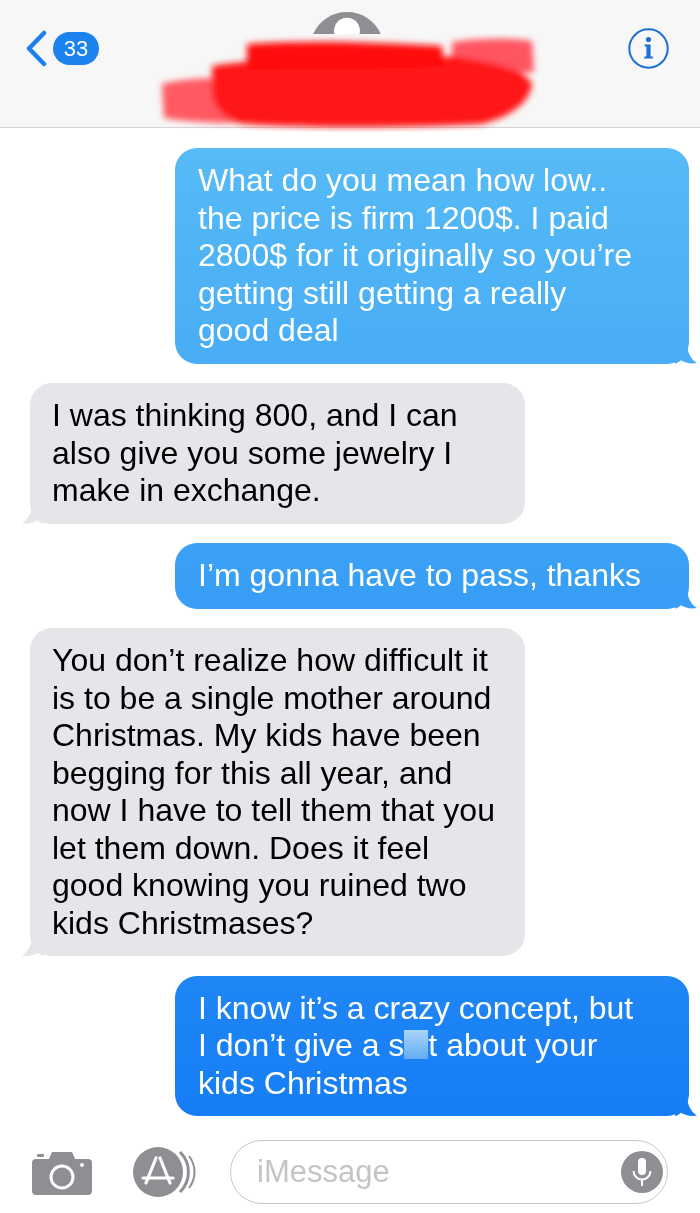 Image resolution: width=700 pixels, height=1213 pixels. I want to click on microphone-icon, so click(642, 1172).